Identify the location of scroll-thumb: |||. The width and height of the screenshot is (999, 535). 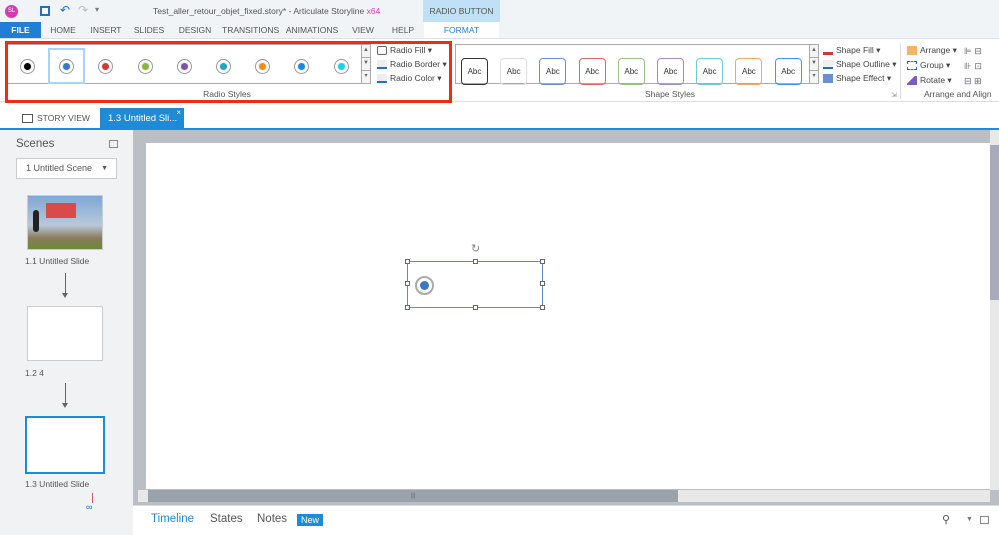
(413, 496).